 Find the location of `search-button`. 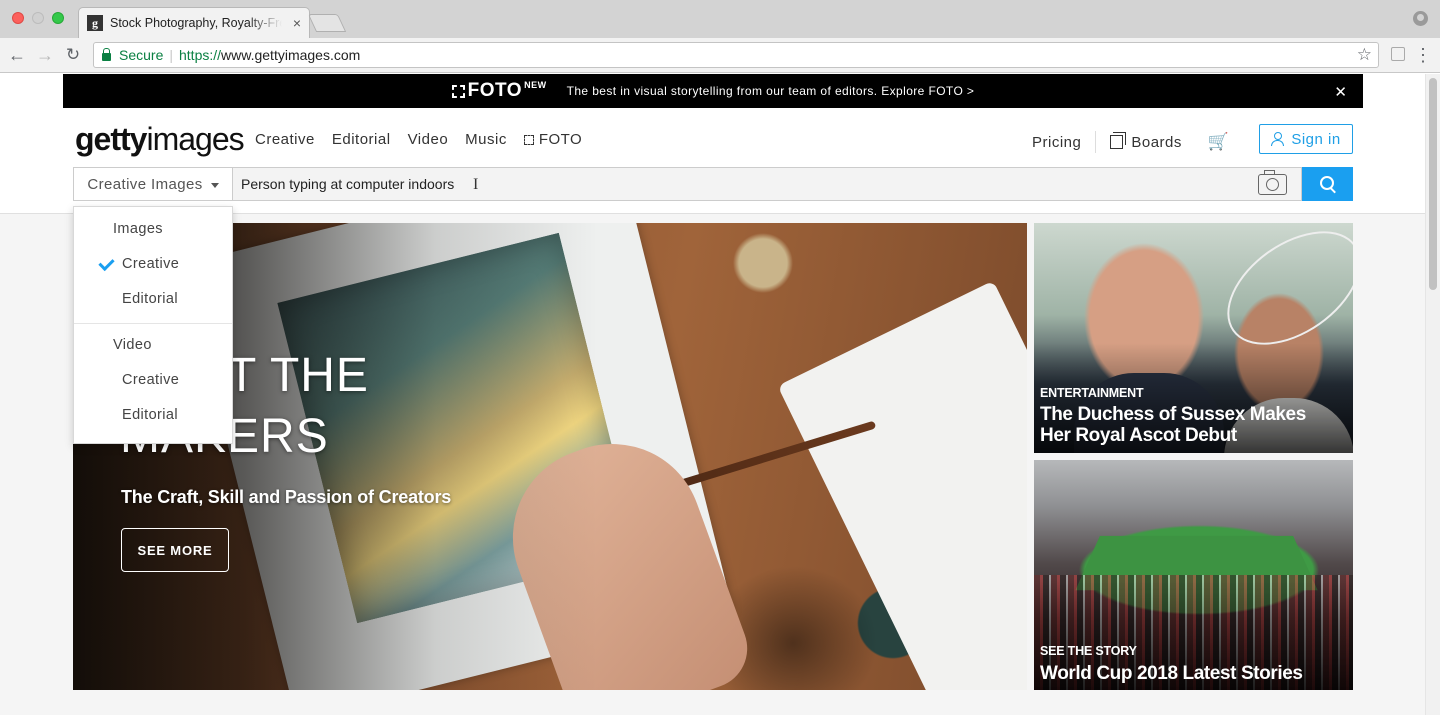

search-button is located at coordinates (1327, 184).